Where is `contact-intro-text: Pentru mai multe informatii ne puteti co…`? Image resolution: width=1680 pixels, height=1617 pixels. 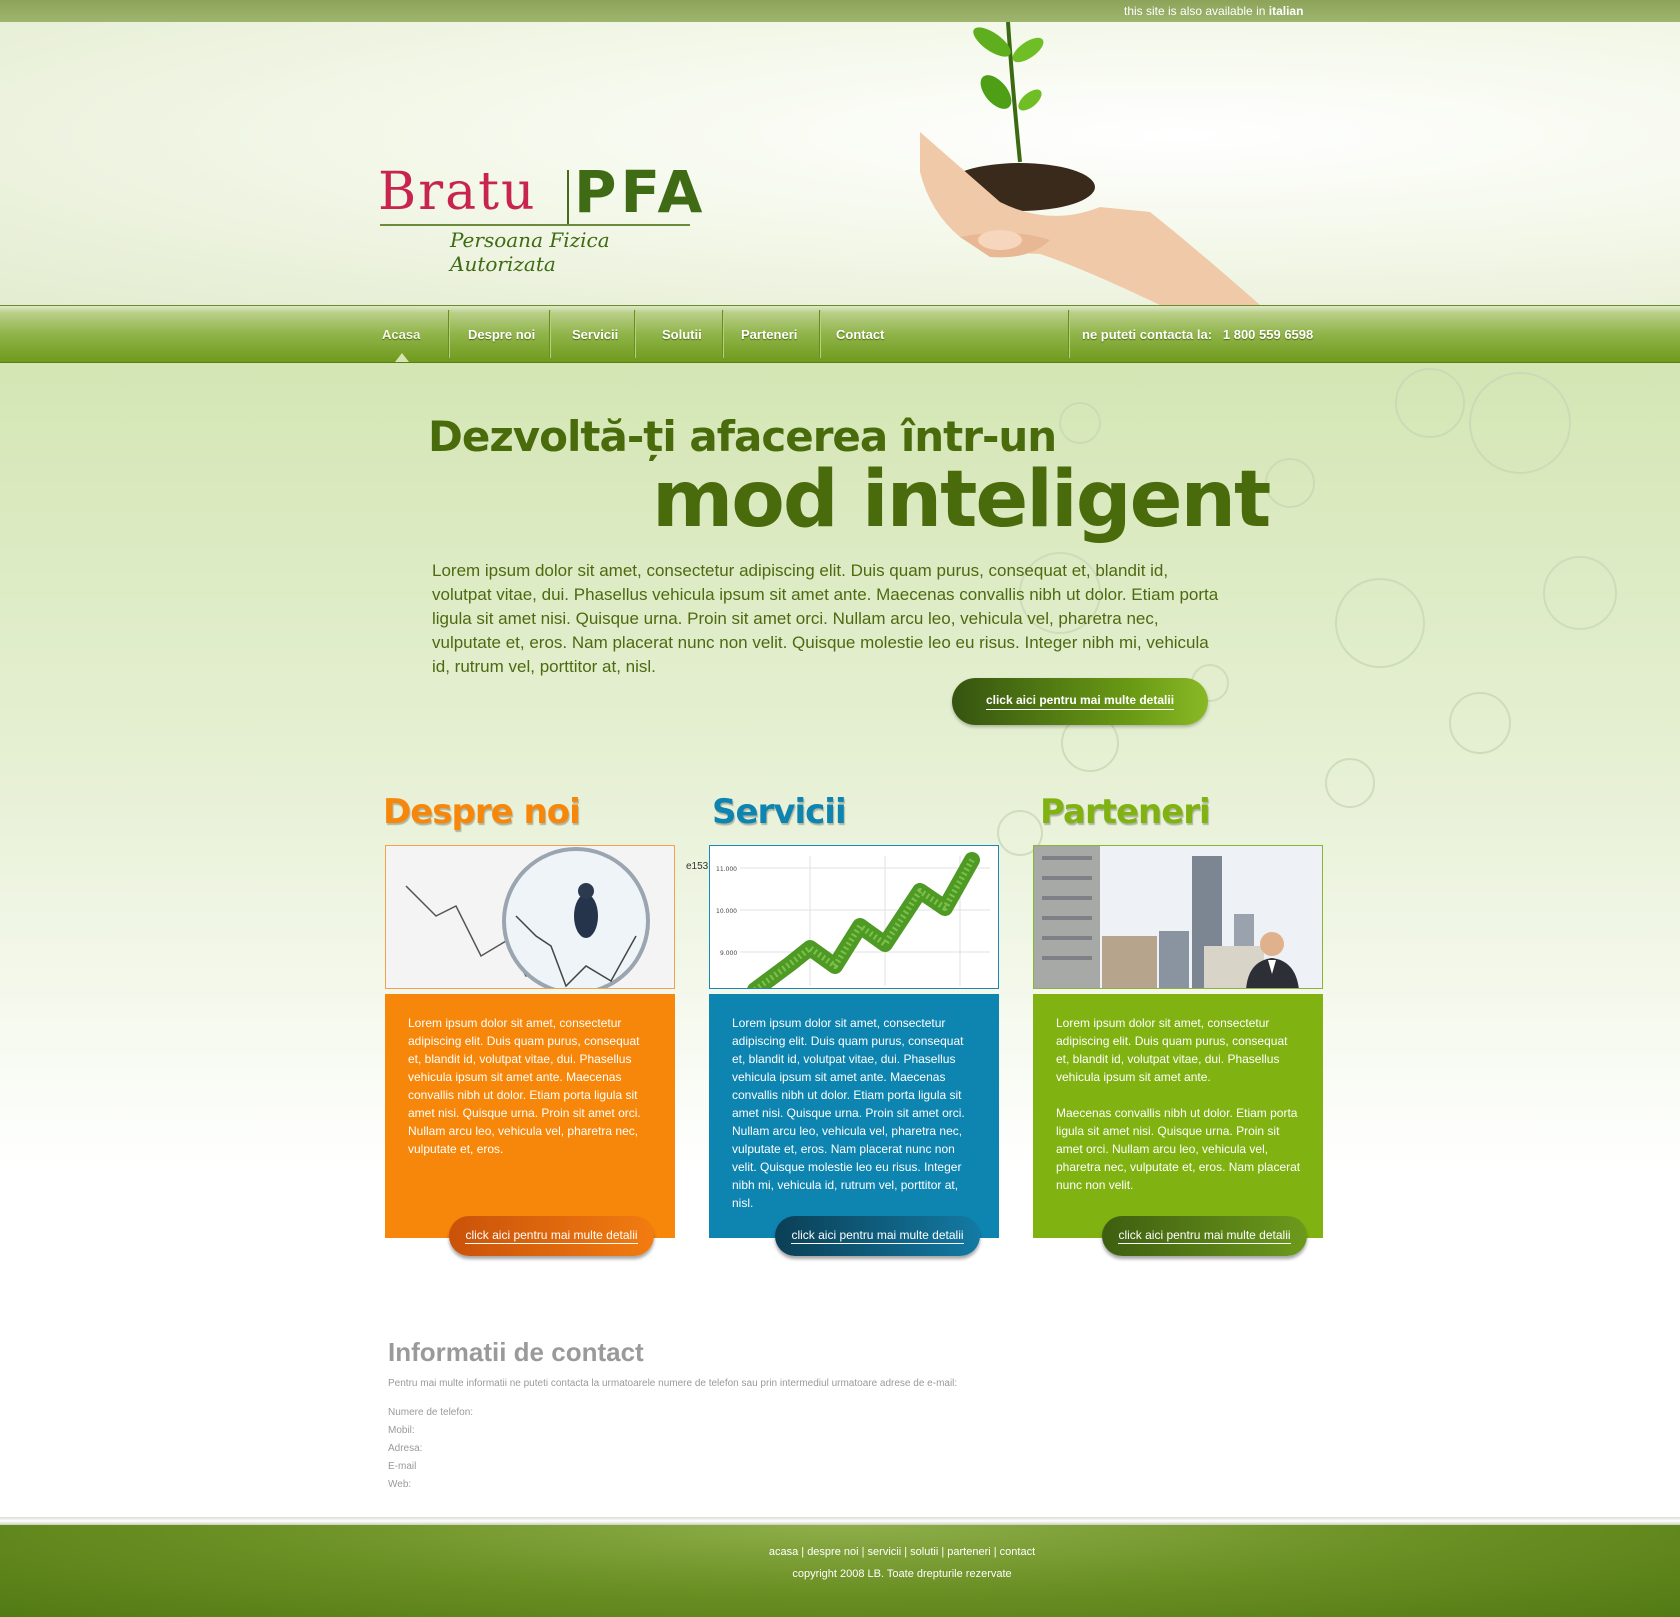
contact-intro-text: Pentru mai multe informatii ne puteti co… is located at coordinates (673, 1383).